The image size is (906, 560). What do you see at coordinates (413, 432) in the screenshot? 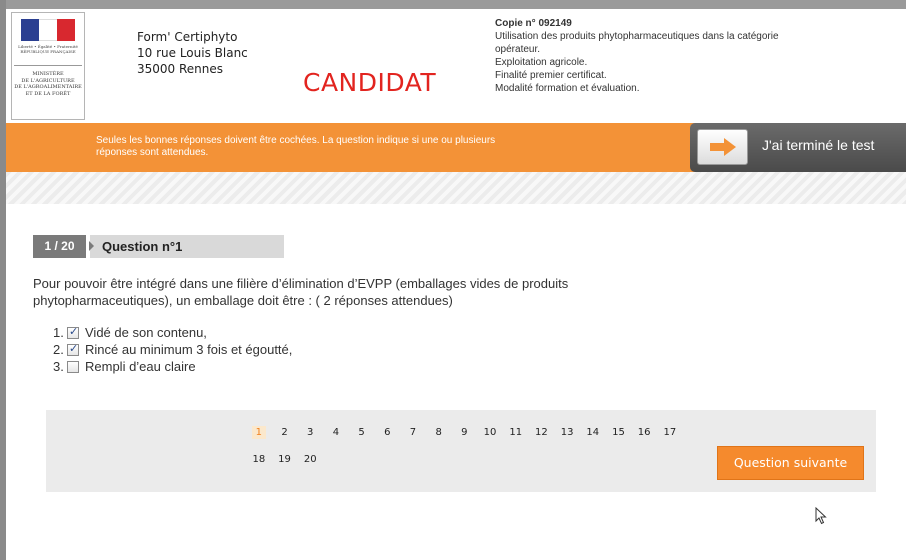
I see `page-link-7: 7` at bounding box center [413, 432].